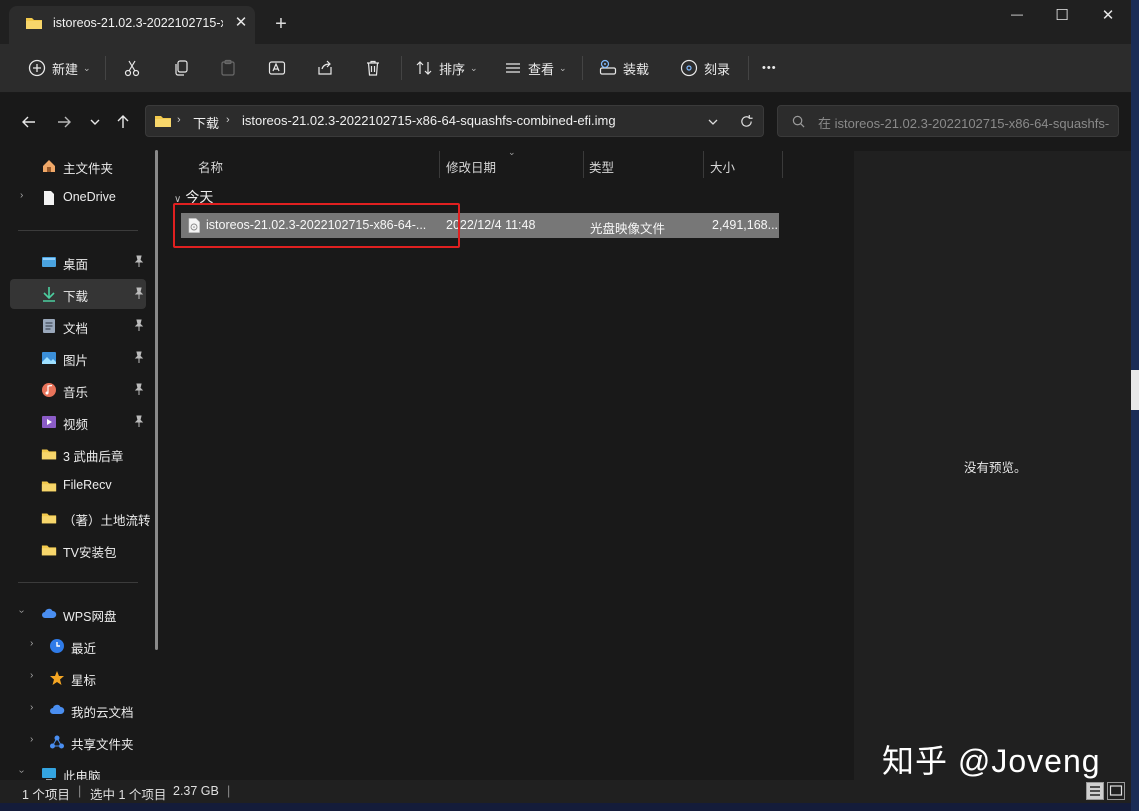 This screenshot has height=811, width=1139. Describe the element at coordinates (446, 68) in the screenshot. I see `sort-button: 排序 ⌄` at that location.